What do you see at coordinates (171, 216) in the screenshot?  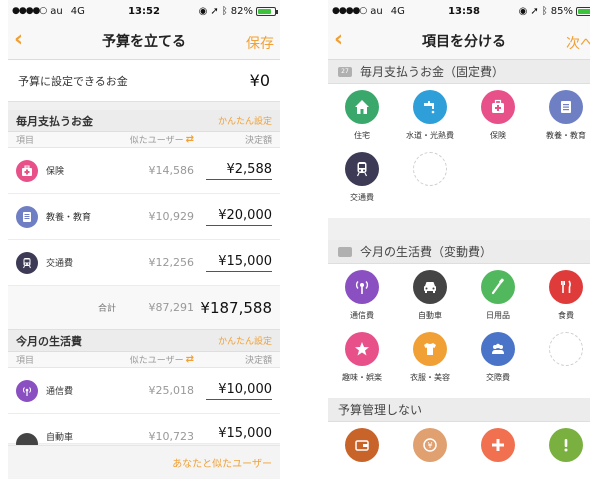 I see `row-similar: ¥10,929` at bounding box center [171, 216].